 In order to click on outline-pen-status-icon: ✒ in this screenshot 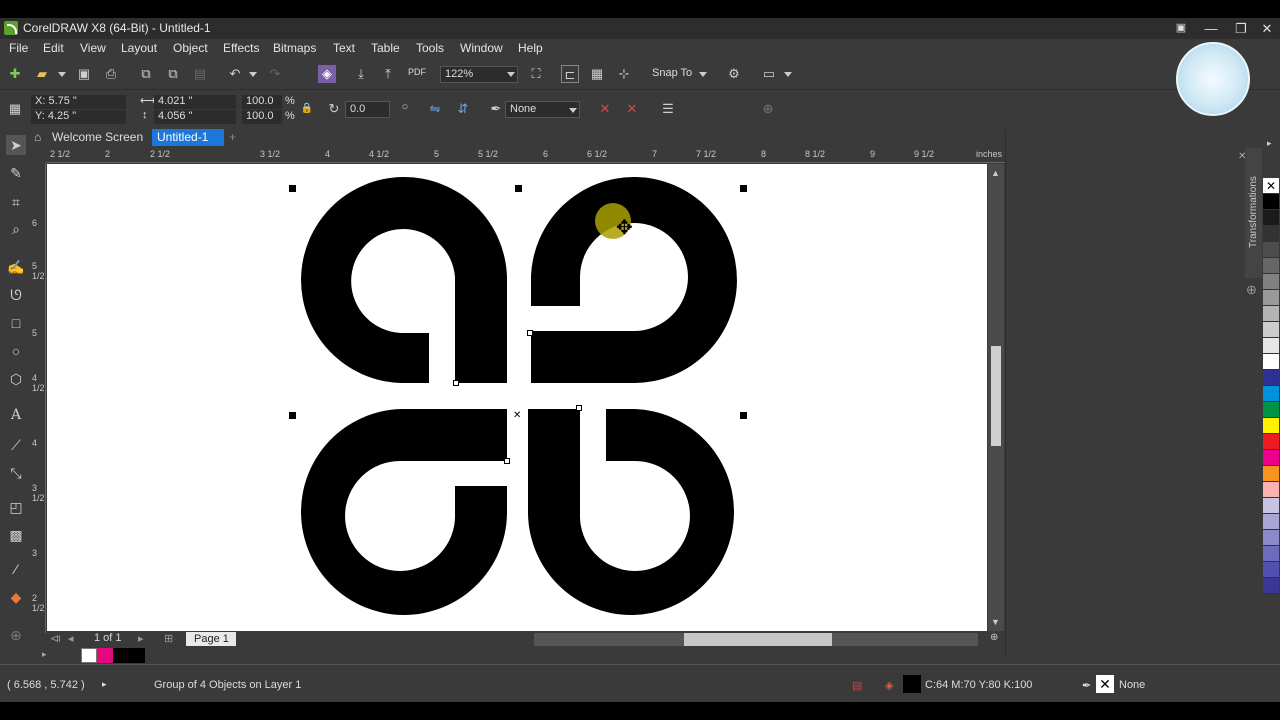, I will do `click(1086, 685)`.